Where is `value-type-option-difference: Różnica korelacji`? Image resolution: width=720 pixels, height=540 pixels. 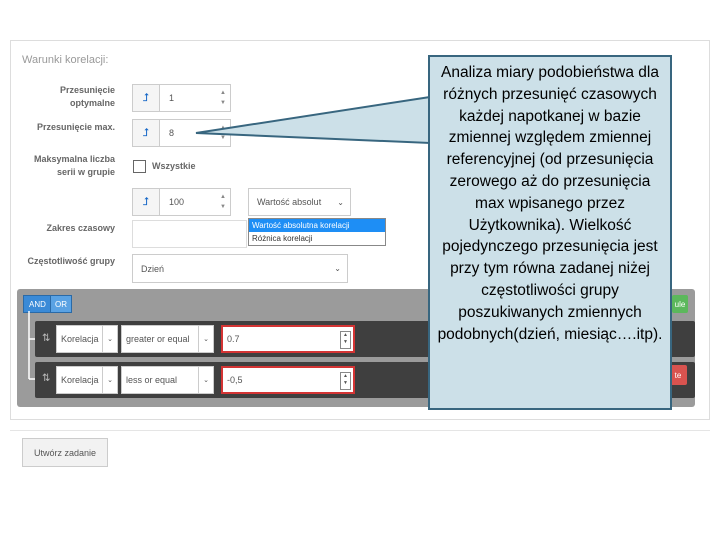
value-type-option-difference: Różnica korelacji is located at coordinates (317, 238).